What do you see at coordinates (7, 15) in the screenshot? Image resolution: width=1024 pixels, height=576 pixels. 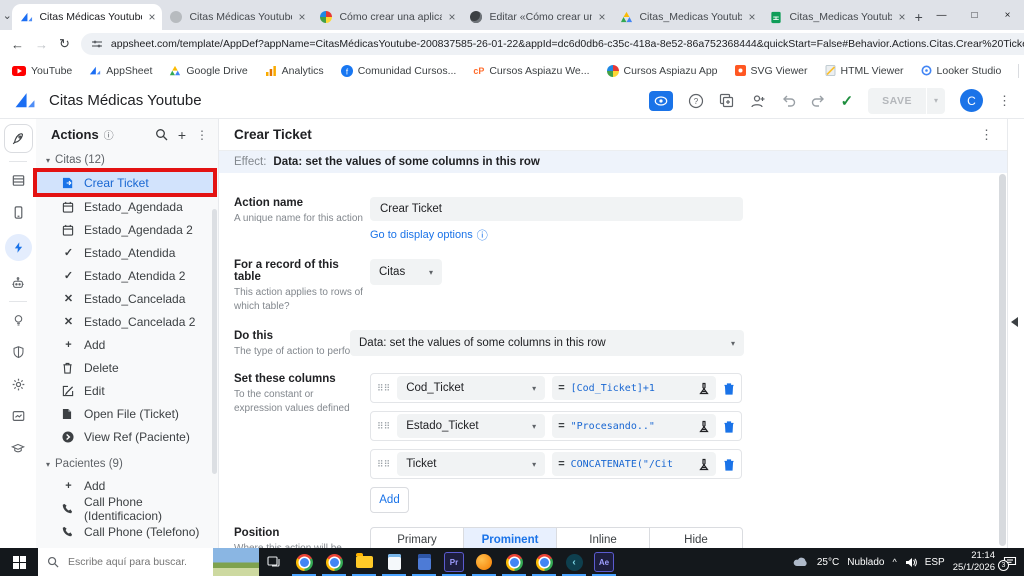 I see `tab-search-chevron-icon: ⌄` at bounding box center [7, 15].